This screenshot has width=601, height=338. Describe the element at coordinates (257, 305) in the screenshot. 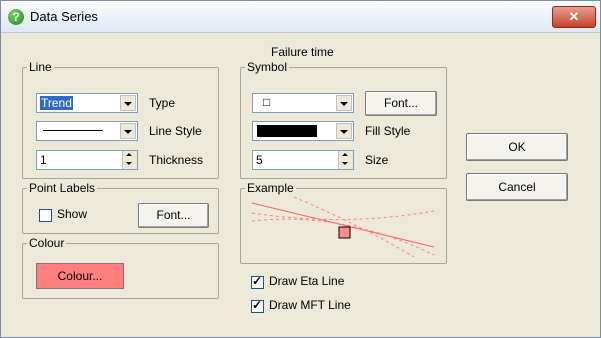

I see `draw-mft-line-checkbox` at that location.